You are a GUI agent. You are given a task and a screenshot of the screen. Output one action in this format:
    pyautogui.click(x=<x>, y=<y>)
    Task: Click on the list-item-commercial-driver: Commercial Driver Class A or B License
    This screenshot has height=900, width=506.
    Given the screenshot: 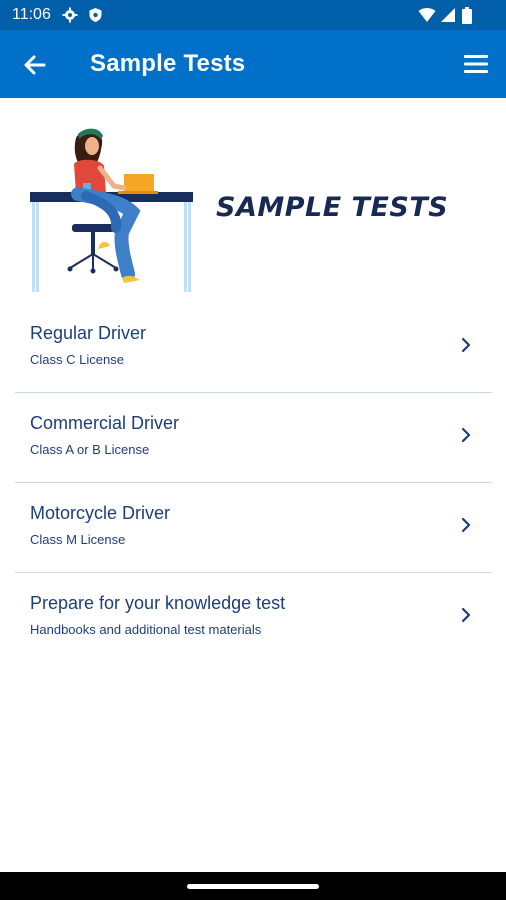 What is the action you would take?
    pyautogui.click(x=253, y=438)
    